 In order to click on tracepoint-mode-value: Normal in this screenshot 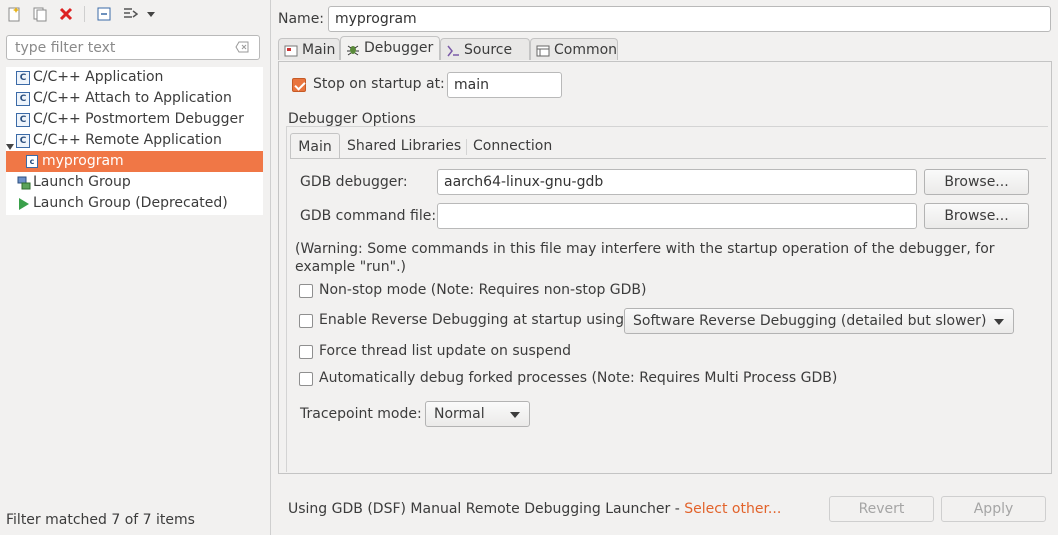, I will do `click(459, 414)`.